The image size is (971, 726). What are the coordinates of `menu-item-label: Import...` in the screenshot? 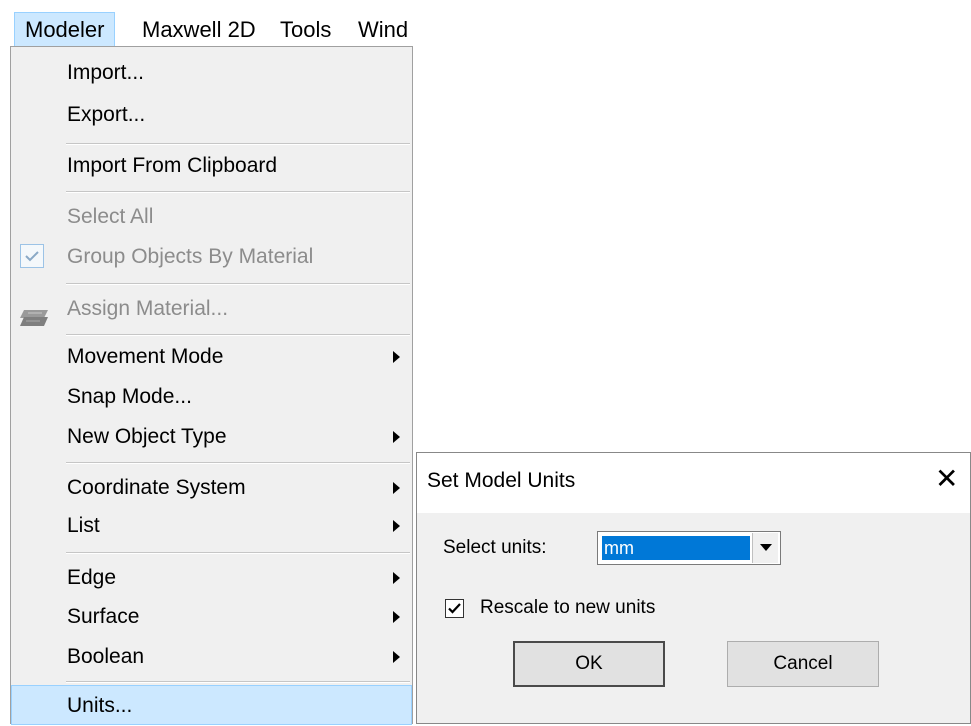 It's located at (106, 72).